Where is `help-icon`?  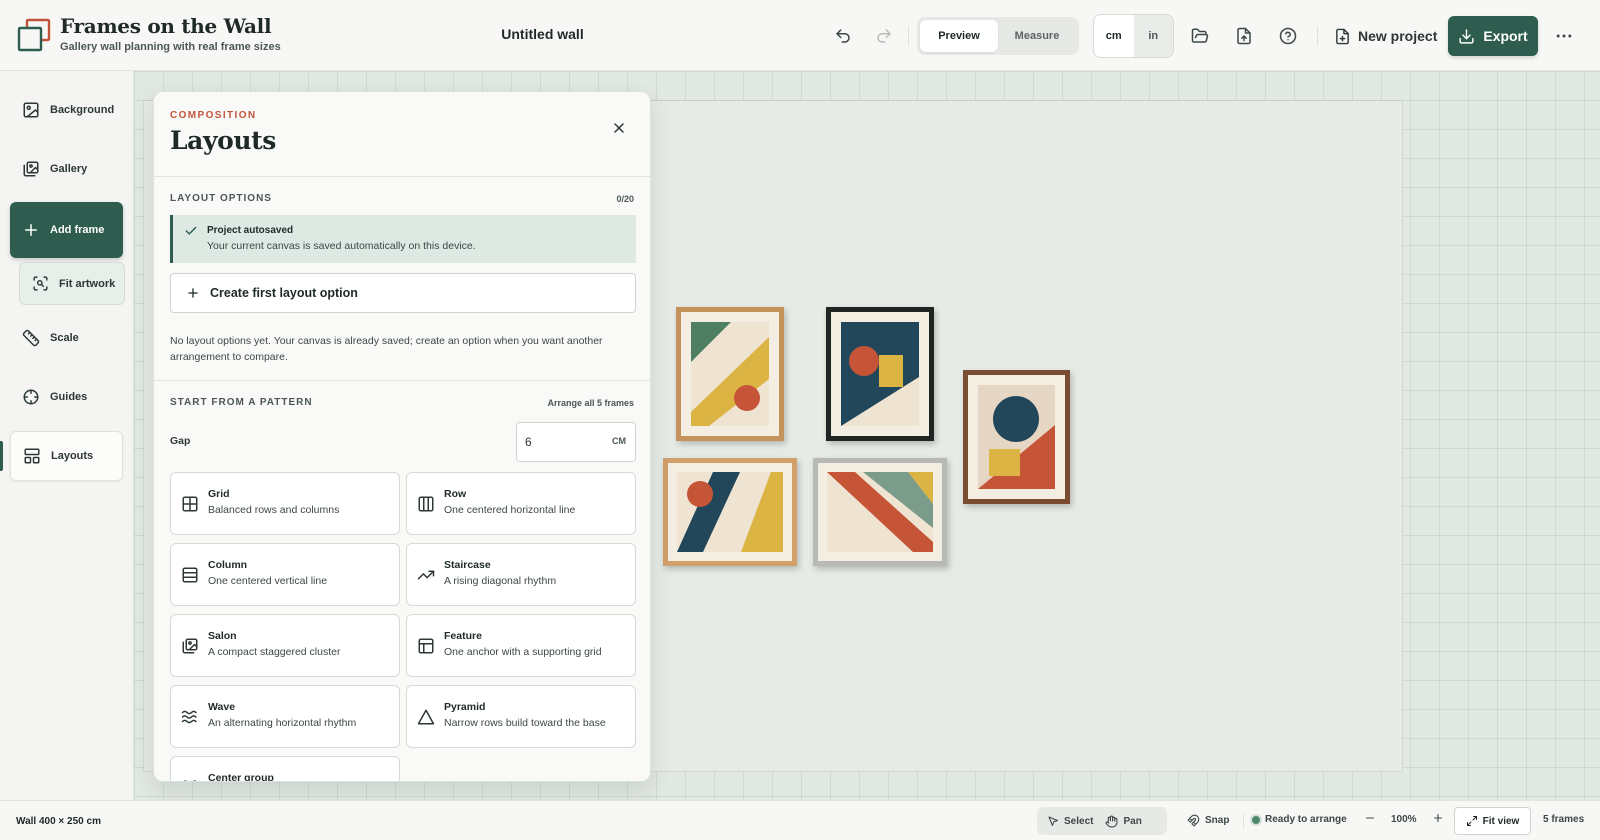
help-icon is located at coordinates (1288, 36).